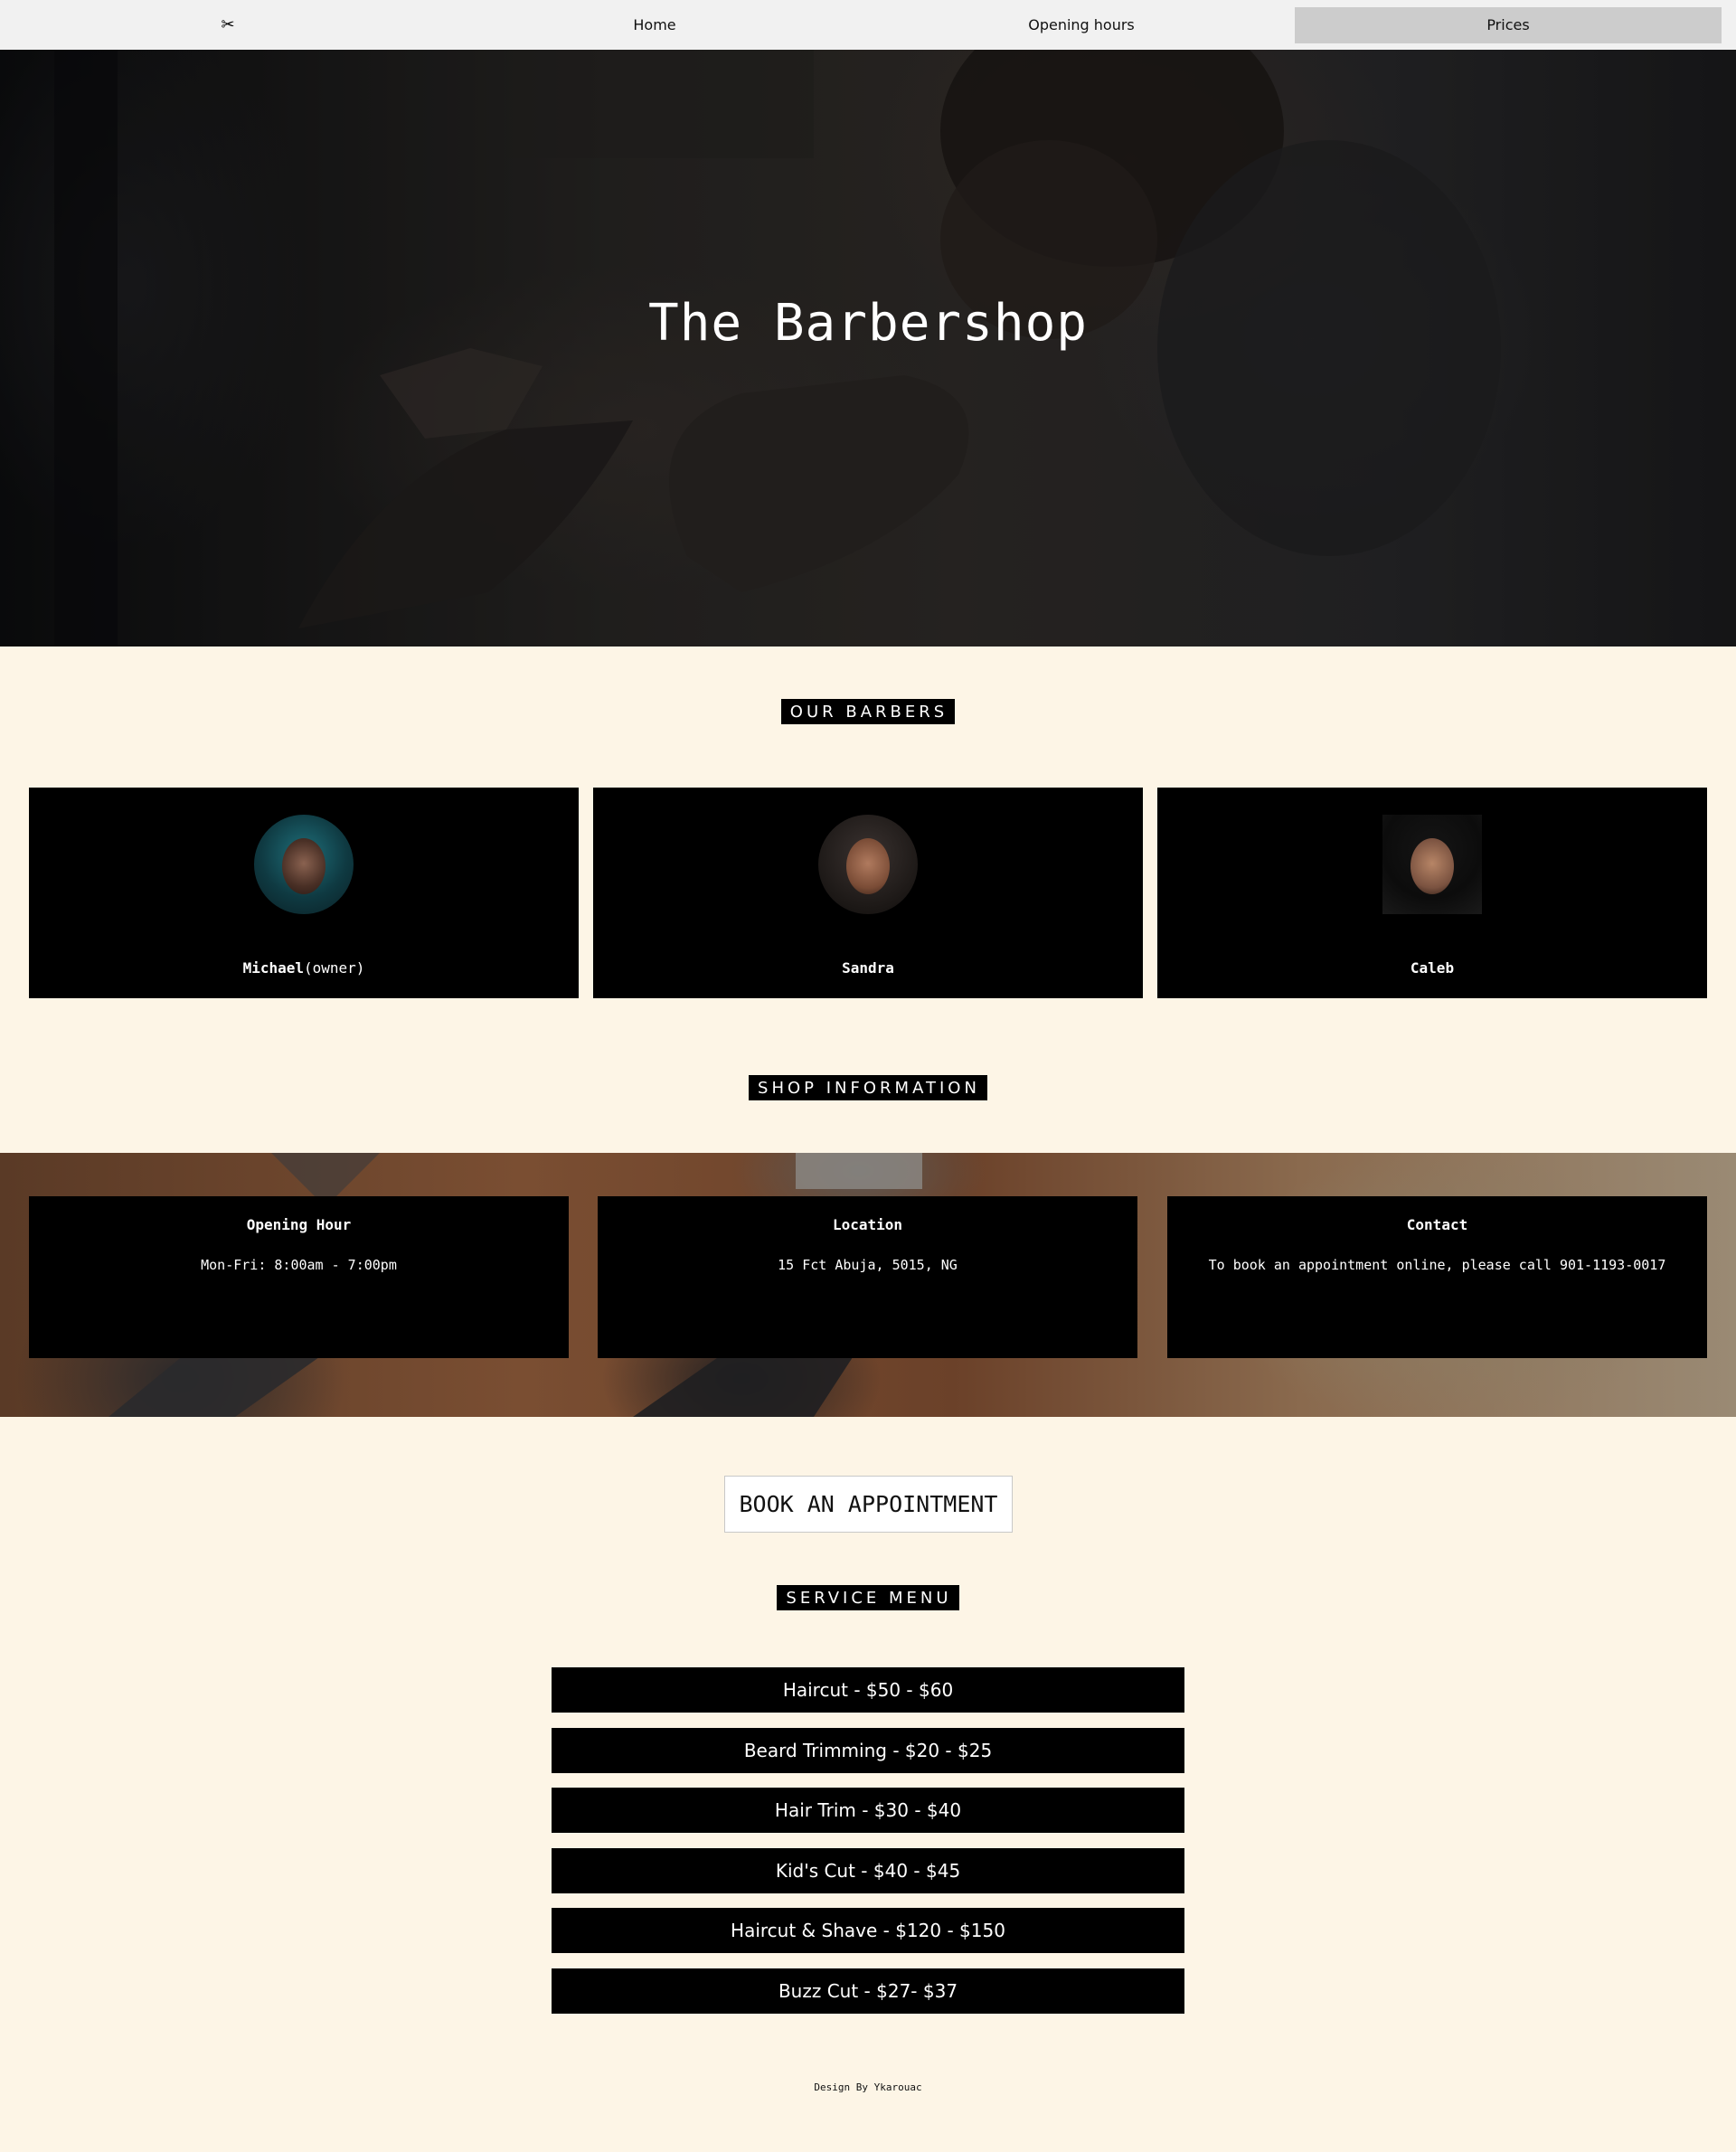 This screenshot has width=1736, height=2152. I want to click on info-card-text: Mon-Fri: 8:00am - 7:00pm, so click(299, 1265).